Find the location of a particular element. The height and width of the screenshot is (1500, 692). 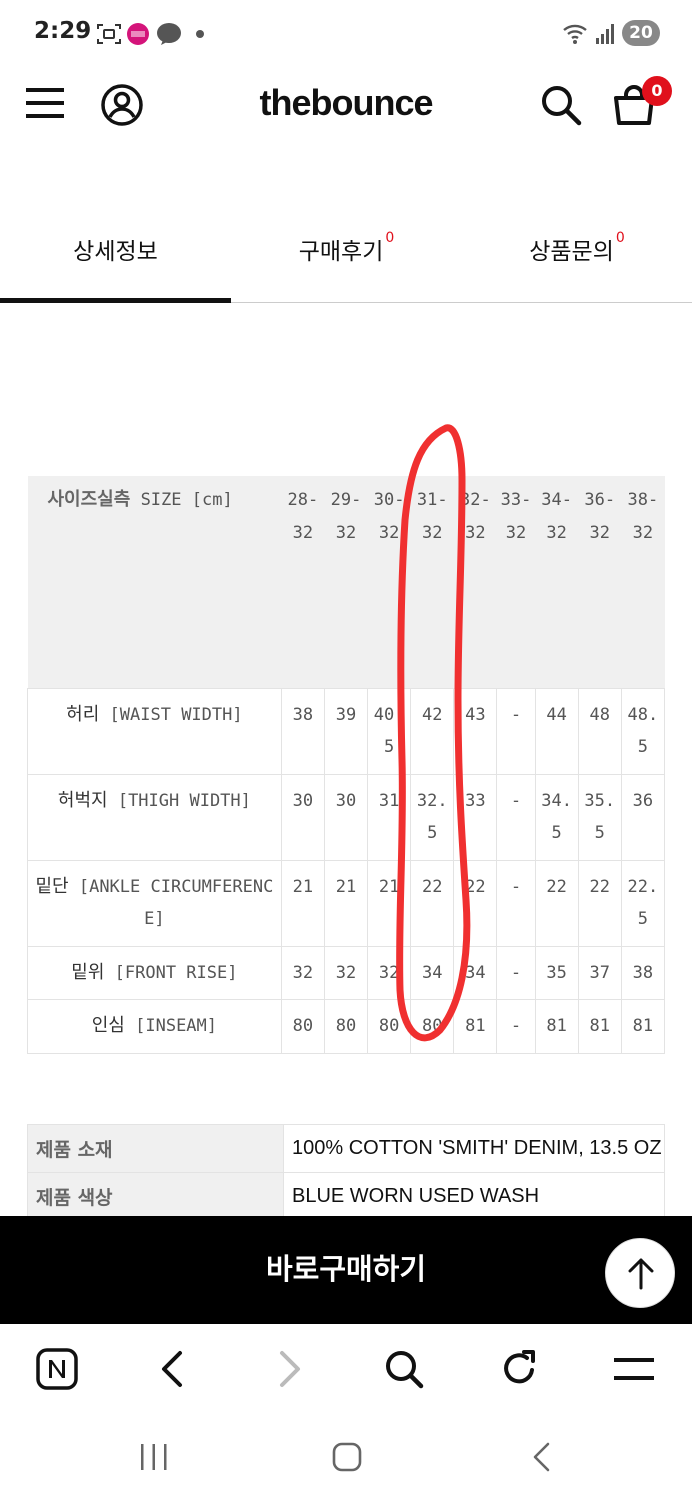

size-col-header: 30-32 is located at coordinates (389, 582).